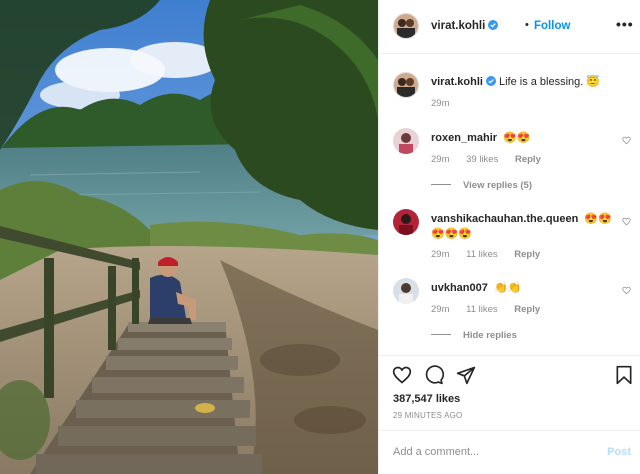 The width and height of the screenshot is (640, 474). Describe the element at coordinates (625, 24) in the screenshot. I see `more-options-icon: •••` at that location.